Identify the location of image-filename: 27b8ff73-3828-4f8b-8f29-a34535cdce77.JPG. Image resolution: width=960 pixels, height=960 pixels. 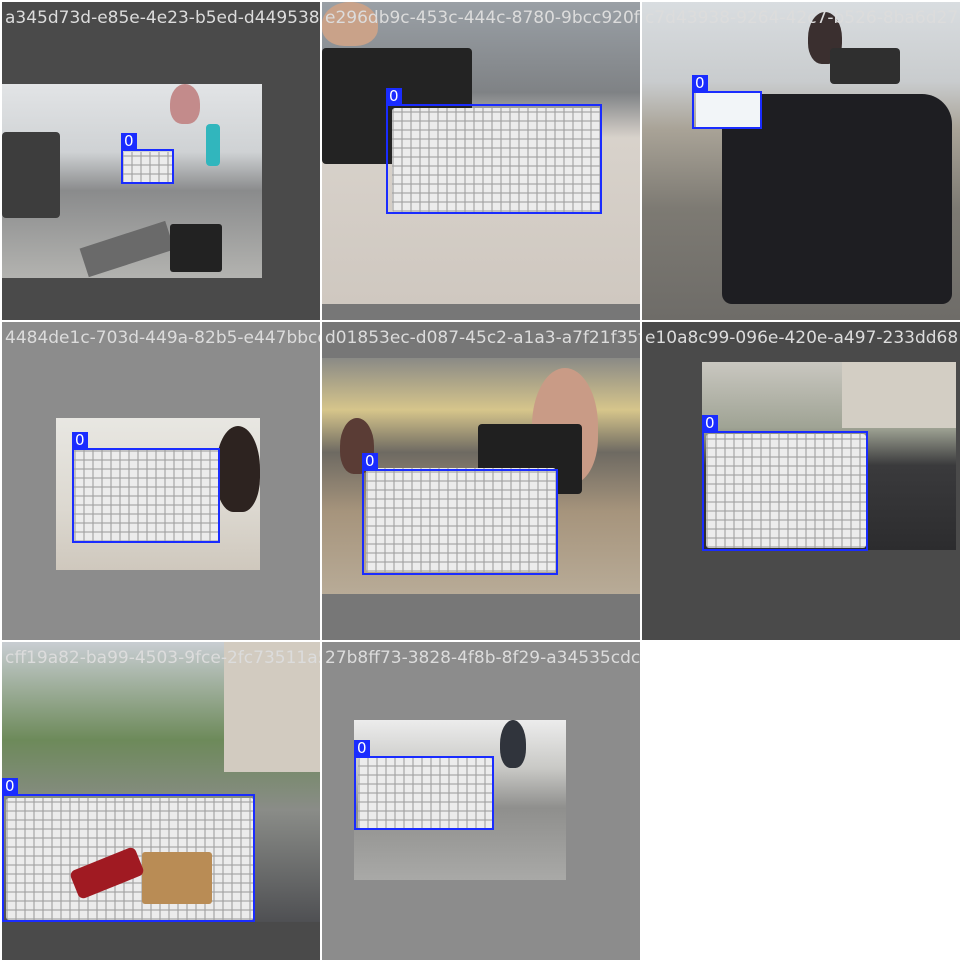
(482, 658).